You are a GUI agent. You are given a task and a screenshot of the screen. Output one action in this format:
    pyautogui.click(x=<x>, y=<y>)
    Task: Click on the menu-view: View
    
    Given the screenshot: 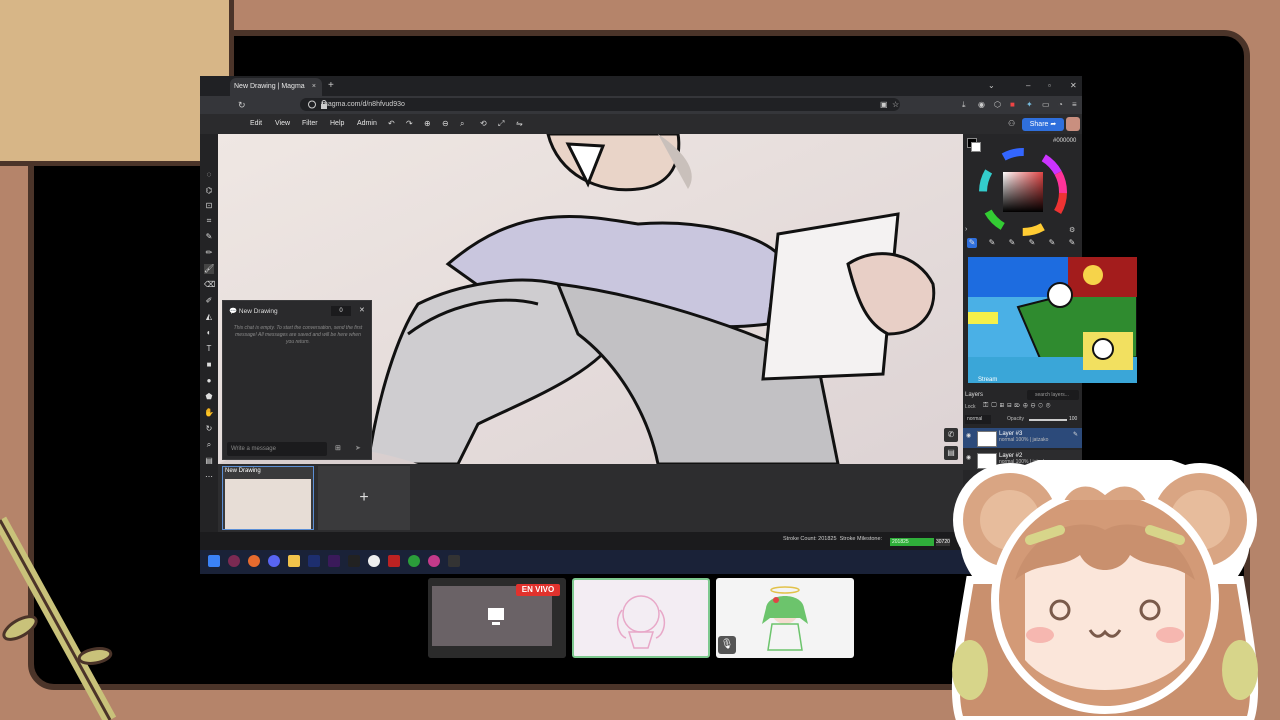 What is the action you would take?
    pyautogui.click(x=282, y=124)
    